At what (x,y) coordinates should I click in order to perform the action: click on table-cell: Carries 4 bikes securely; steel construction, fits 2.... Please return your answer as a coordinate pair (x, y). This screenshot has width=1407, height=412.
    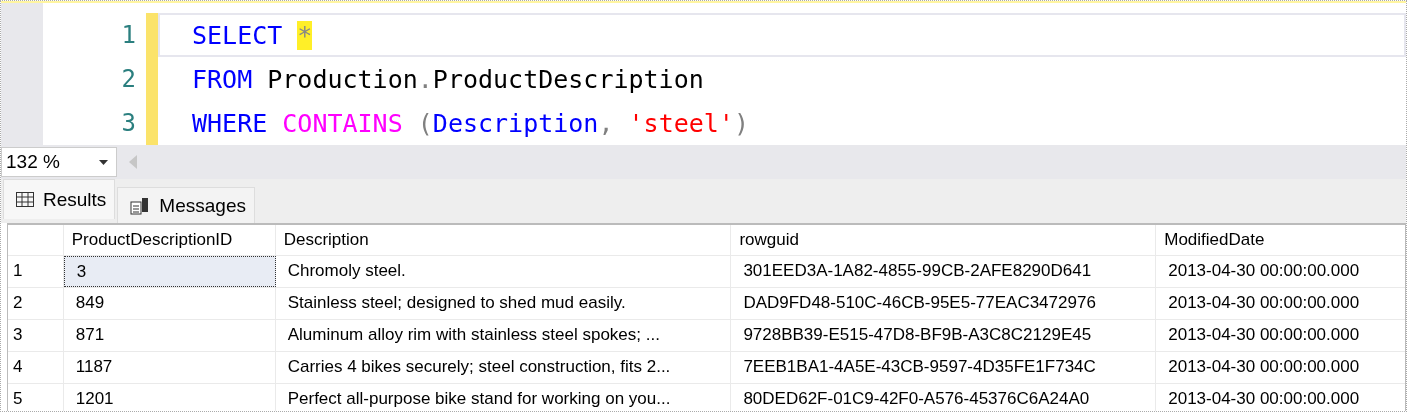
    Looking at the image, I should click on (503, 367).